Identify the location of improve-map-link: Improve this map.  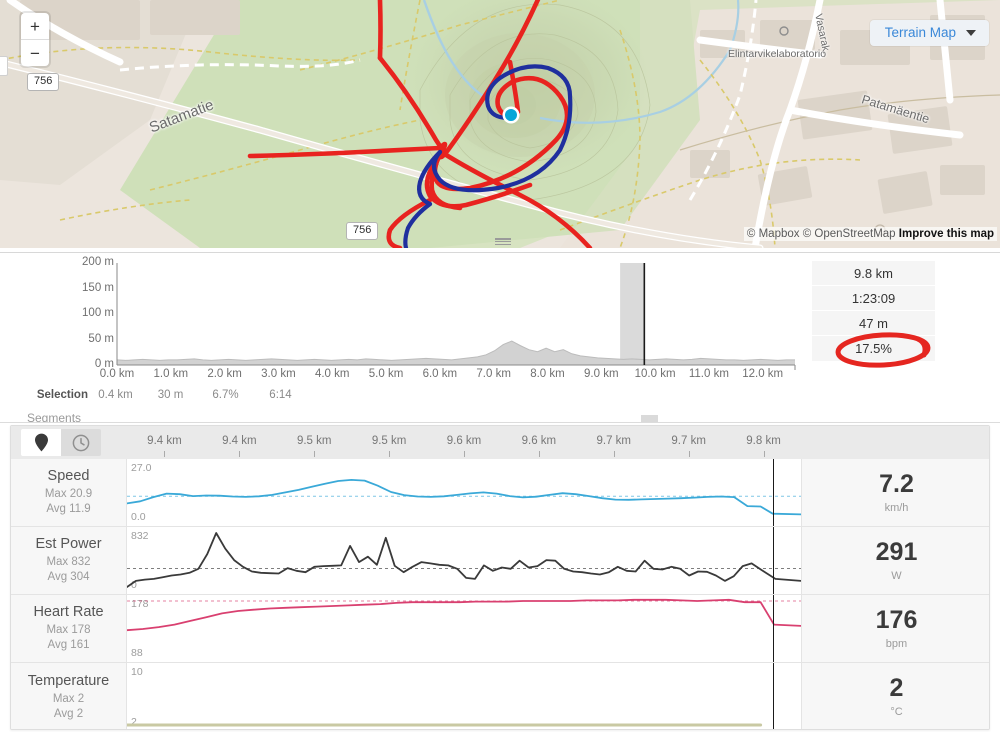
(946, 234).